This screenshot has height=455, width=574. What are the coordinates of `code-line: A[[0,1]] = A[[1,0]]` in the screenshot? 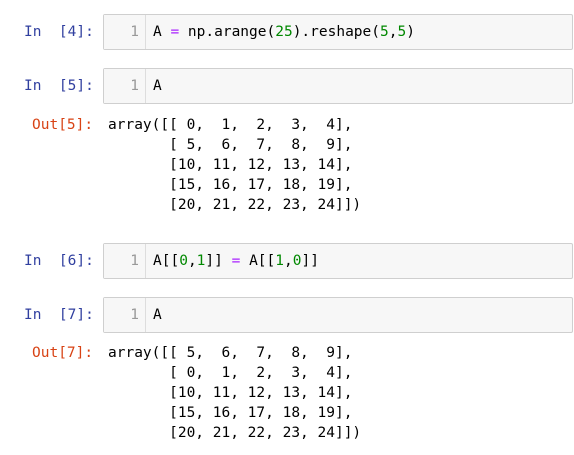 It's located at (236, 261).